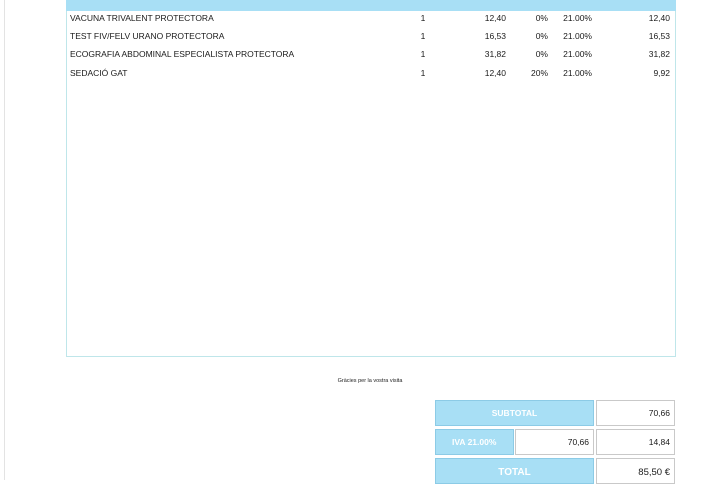 This screenshot has width=720, height=487. Describe the element at coordinates (474, 442) in the screenshot. I see `vat-label: IVA 21.00%` at that location.